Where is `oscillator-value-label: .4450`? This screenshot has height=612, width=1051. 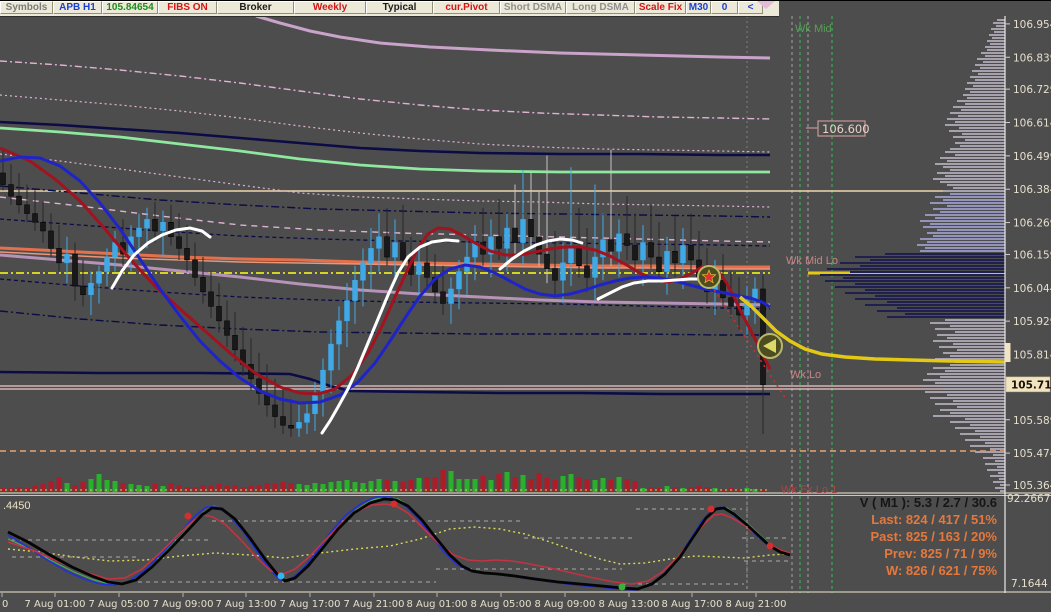 oscillator-value-label: .4450 is located at coordinates (17, 506).